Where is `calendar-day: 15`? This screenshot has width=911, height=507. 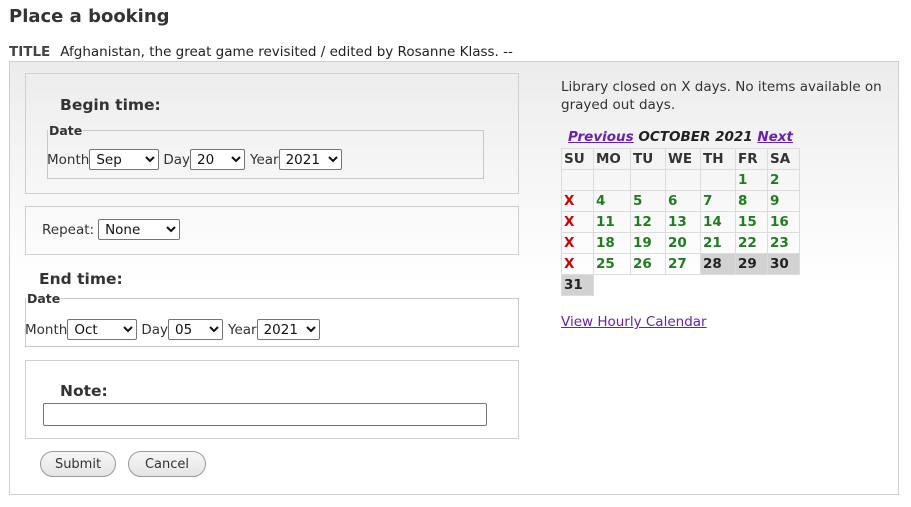 calendar-day: 15 is located at coordinates (751, 221).